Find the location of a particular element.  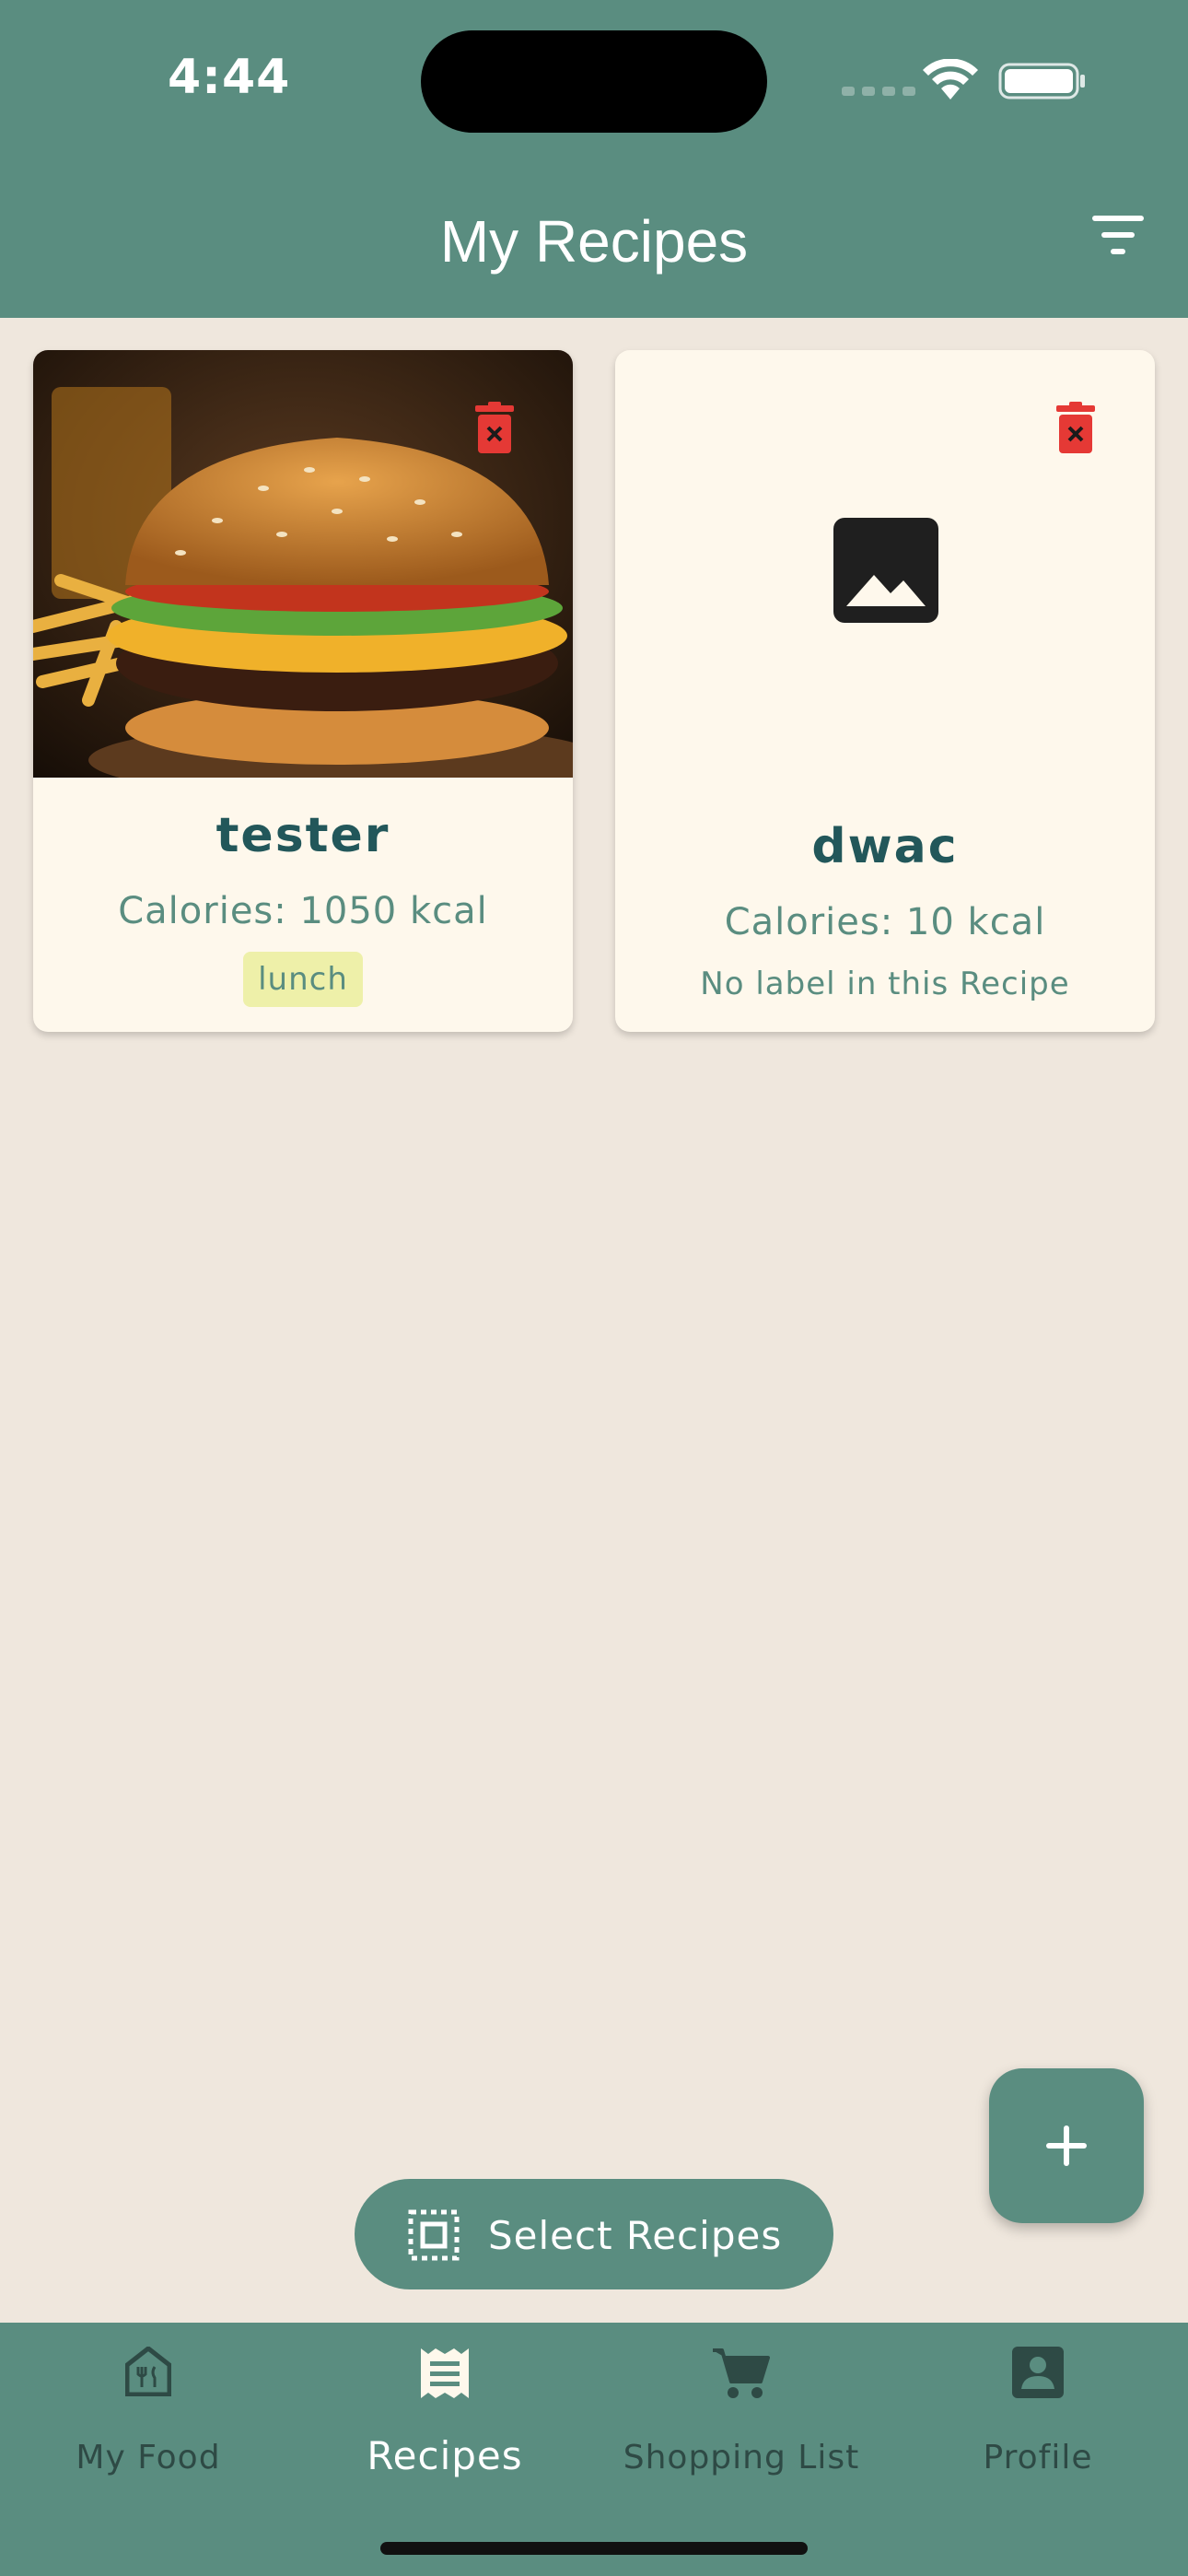

select-recipes-button: Select Recipes is located at coordinates (594, 2234).